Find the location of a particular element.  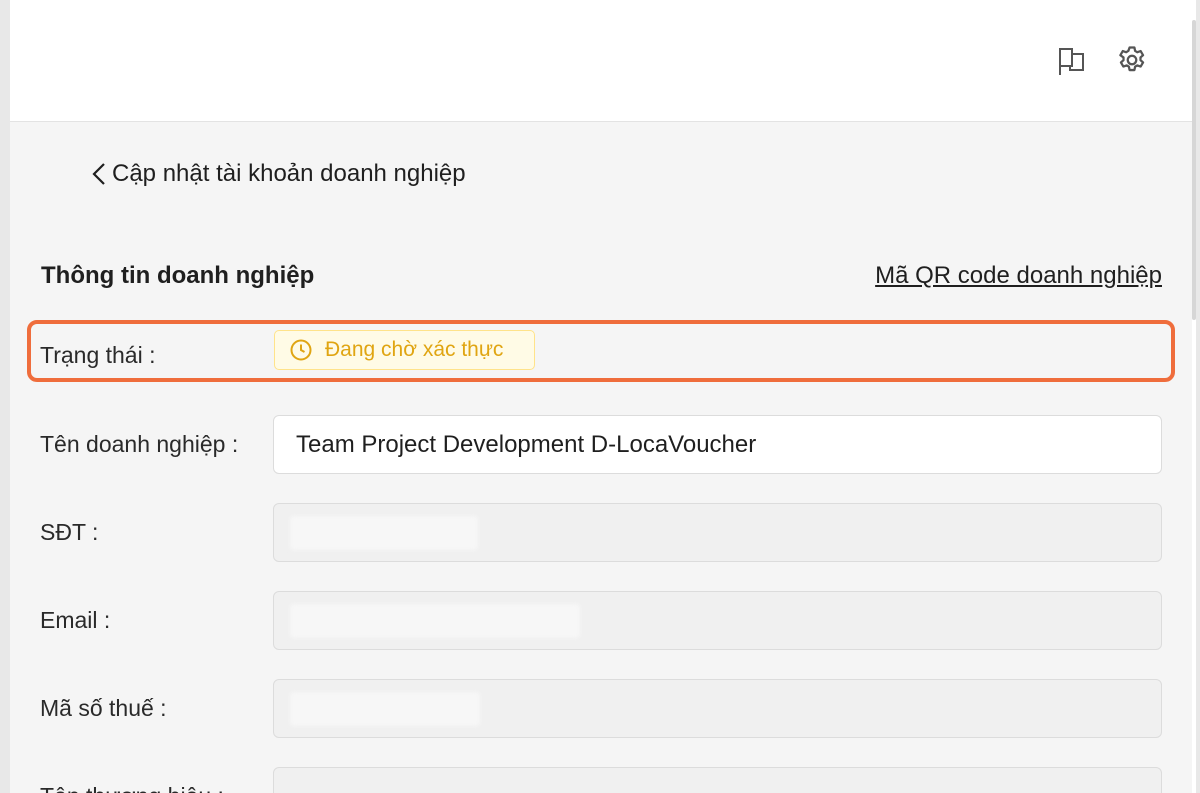

company-name-label: Tên doanh nghiệp : is located at coordinates (139, 444).